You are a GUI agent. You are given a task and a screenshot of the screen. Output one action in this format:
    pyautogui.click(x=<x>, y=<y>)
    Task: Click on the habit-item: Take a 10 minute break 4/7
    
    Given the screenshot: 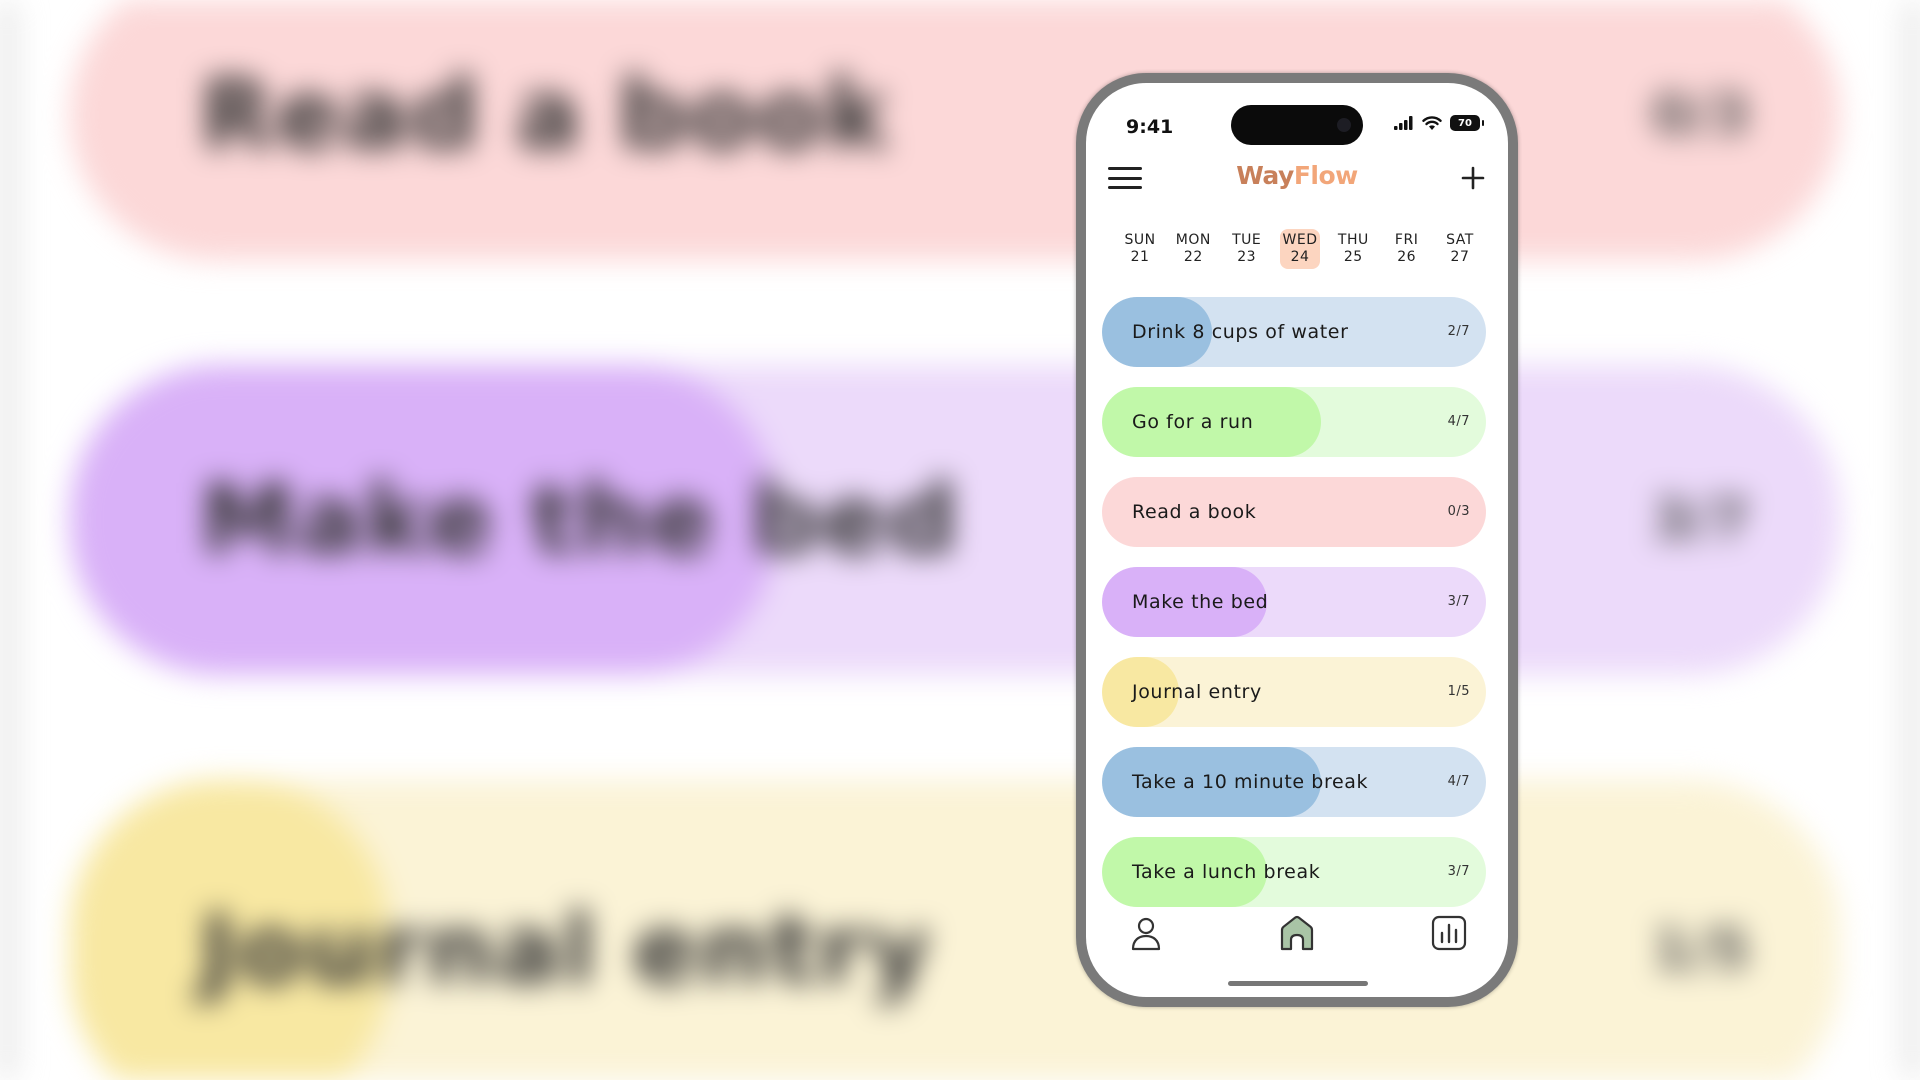 What is the action you would take?
    pyautogui.click(x=1294, y=782)
    